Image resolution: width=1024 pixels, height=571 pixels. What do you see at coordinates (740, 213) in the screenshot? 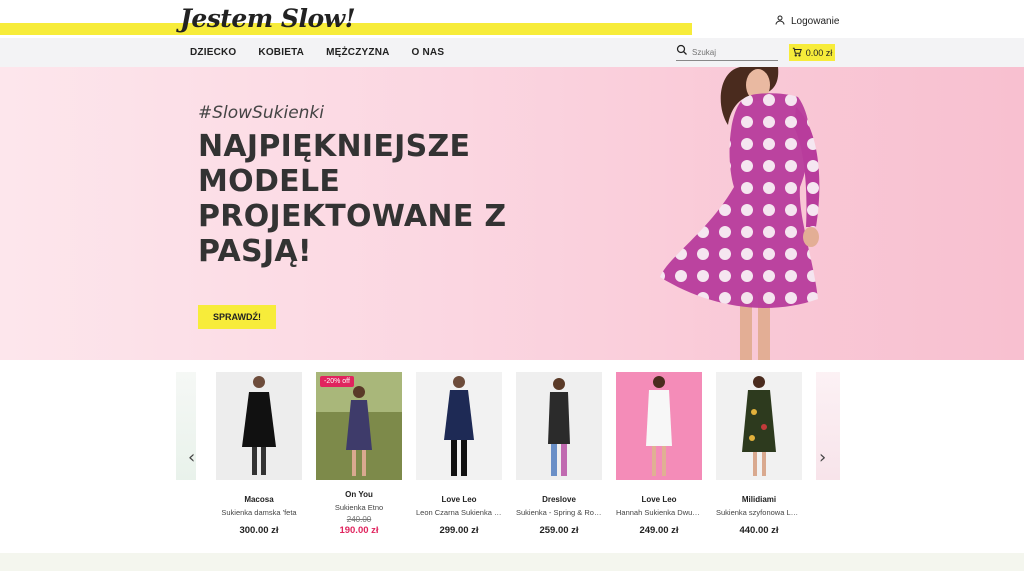
I see `hero-model-image` at bounding box center [740, 213].